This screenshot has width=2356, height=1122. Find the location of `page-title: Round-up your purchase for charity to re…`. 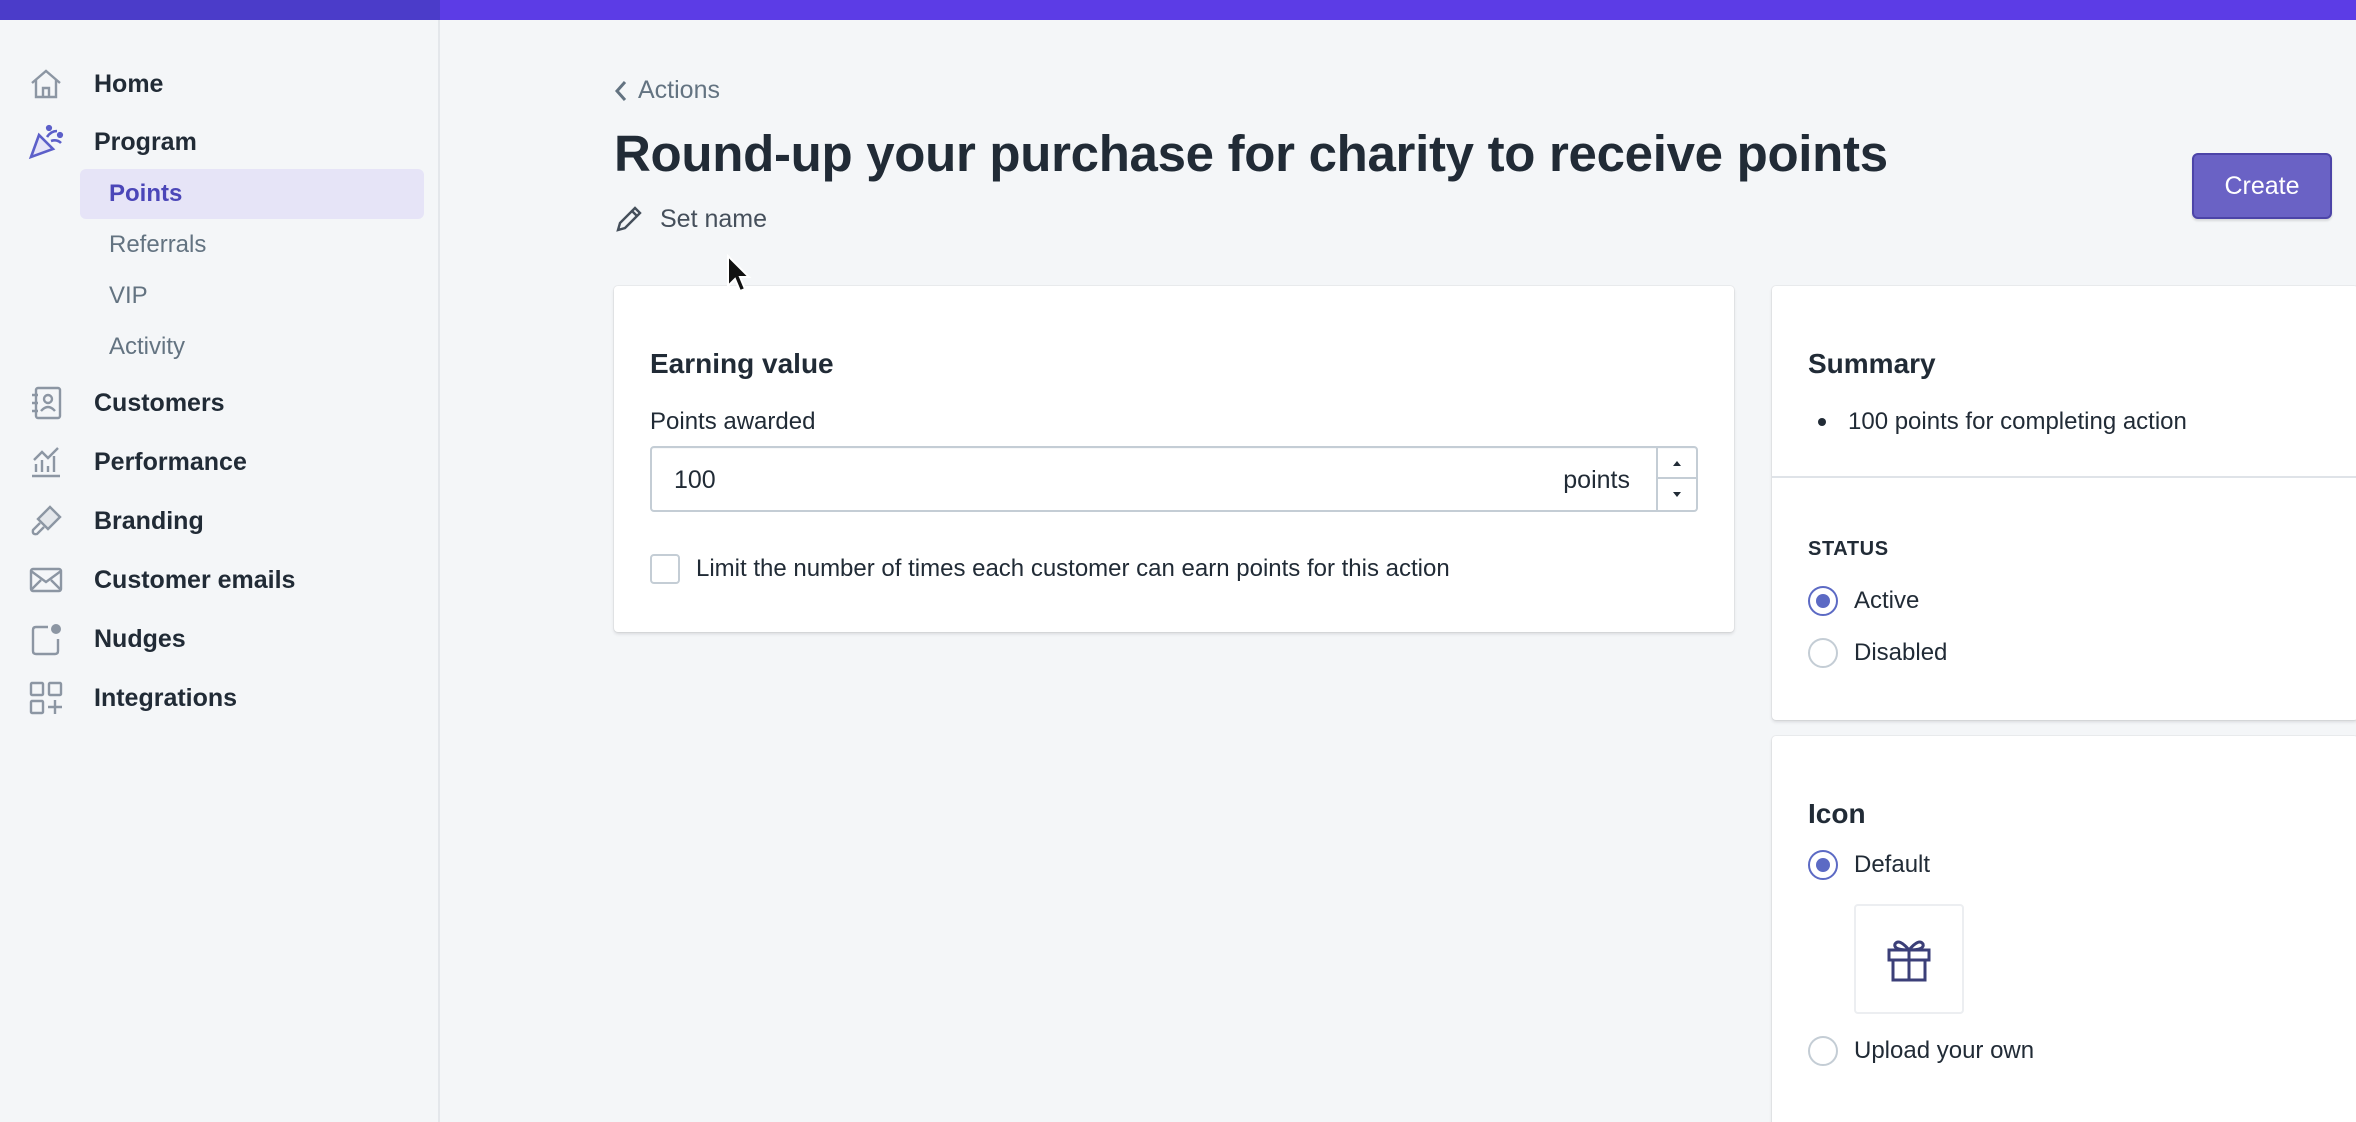

page-title: Round-up your purchase for charity to re… is located at coordinates (1251, 153).